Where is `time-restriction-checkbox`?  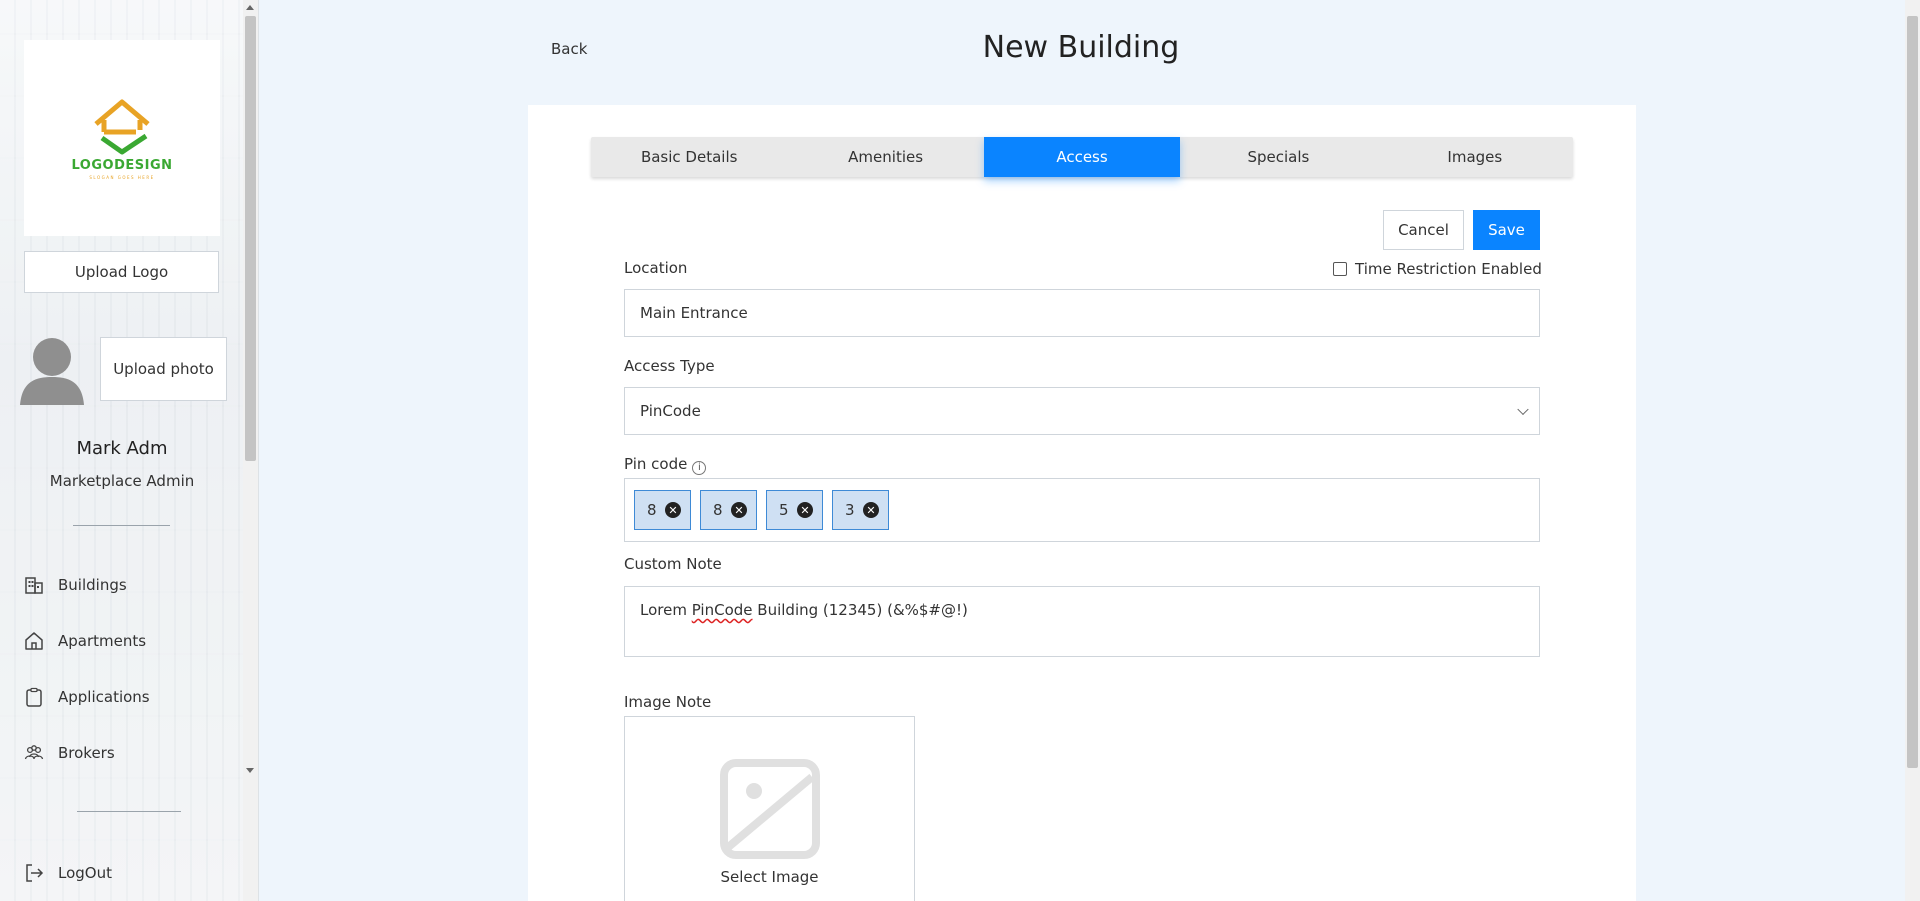
time-restriction-checkbox is located at coordinates (1340, 269).